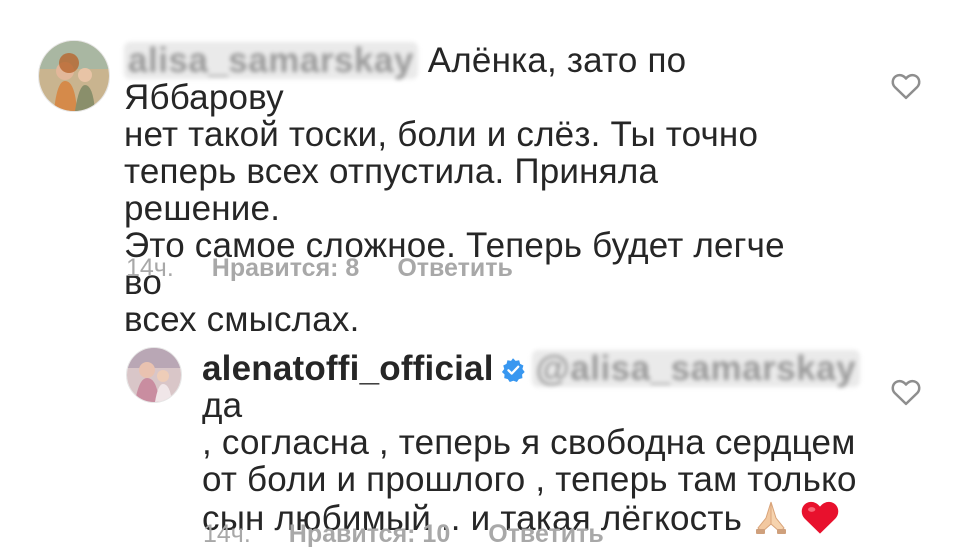 This screenshot has height=558, width=960. Describe the element at coordinates (513, 368) in the screenshot. I see `verified-badge-icon` at that location.